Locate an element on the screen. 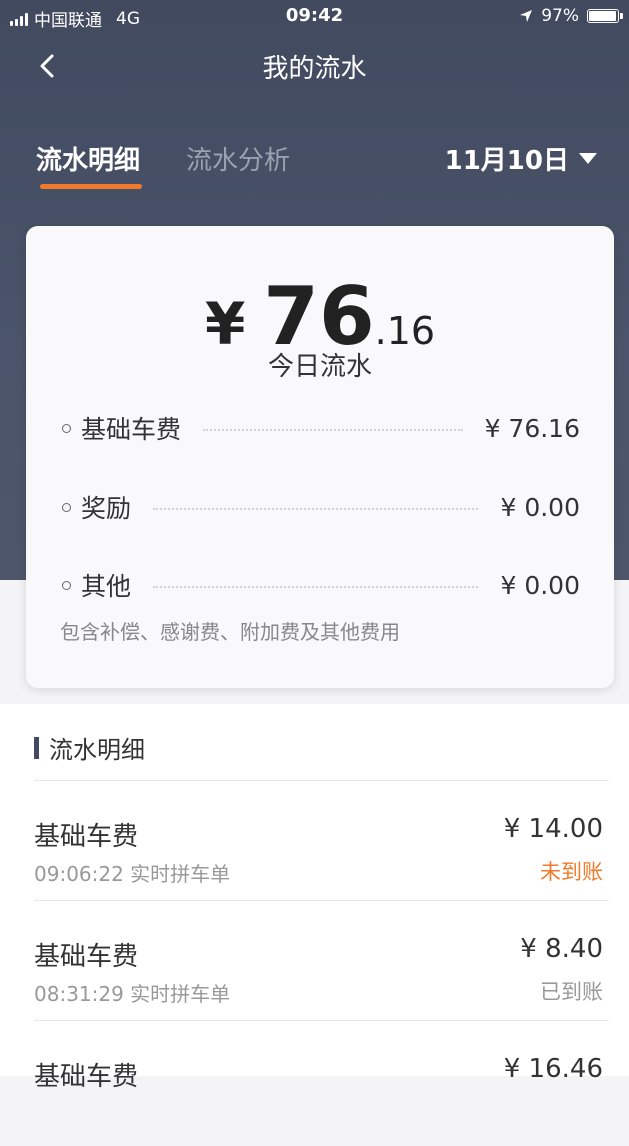 This screenshot has height=1146, width=629. total-label: 今日流水 is located at coordinates (319, 367).